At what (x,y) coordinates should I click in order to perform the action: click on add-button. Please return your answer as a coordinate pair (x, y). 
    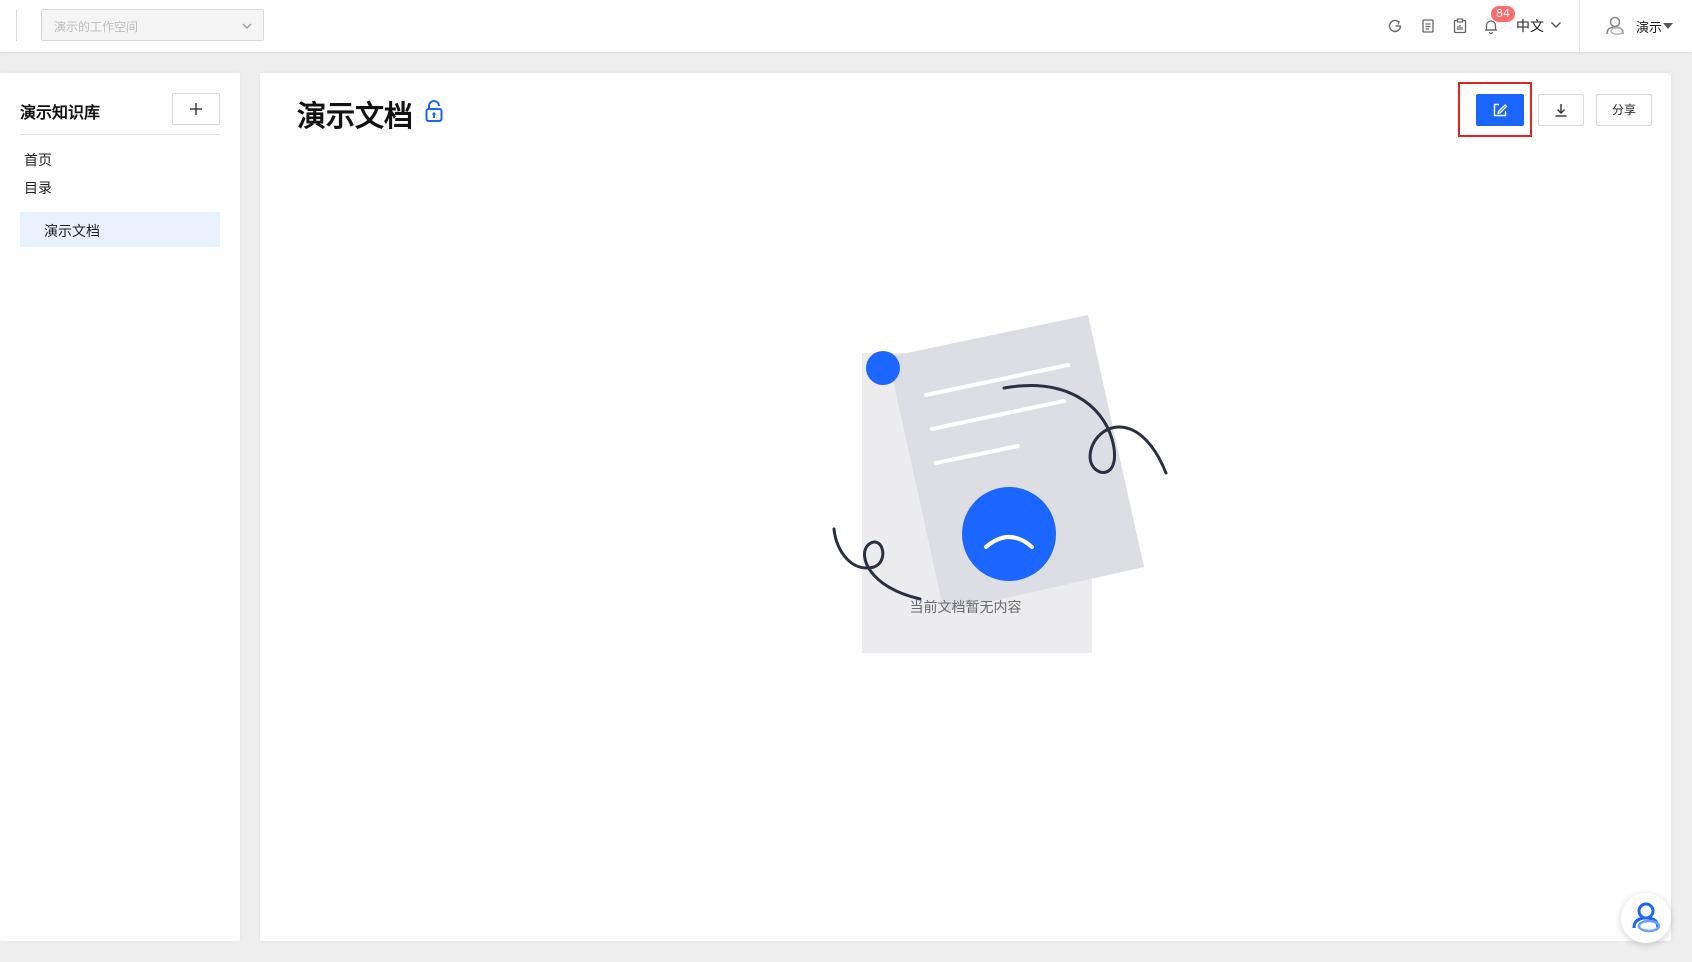
    Looking at the image, I should click on (196, 109).